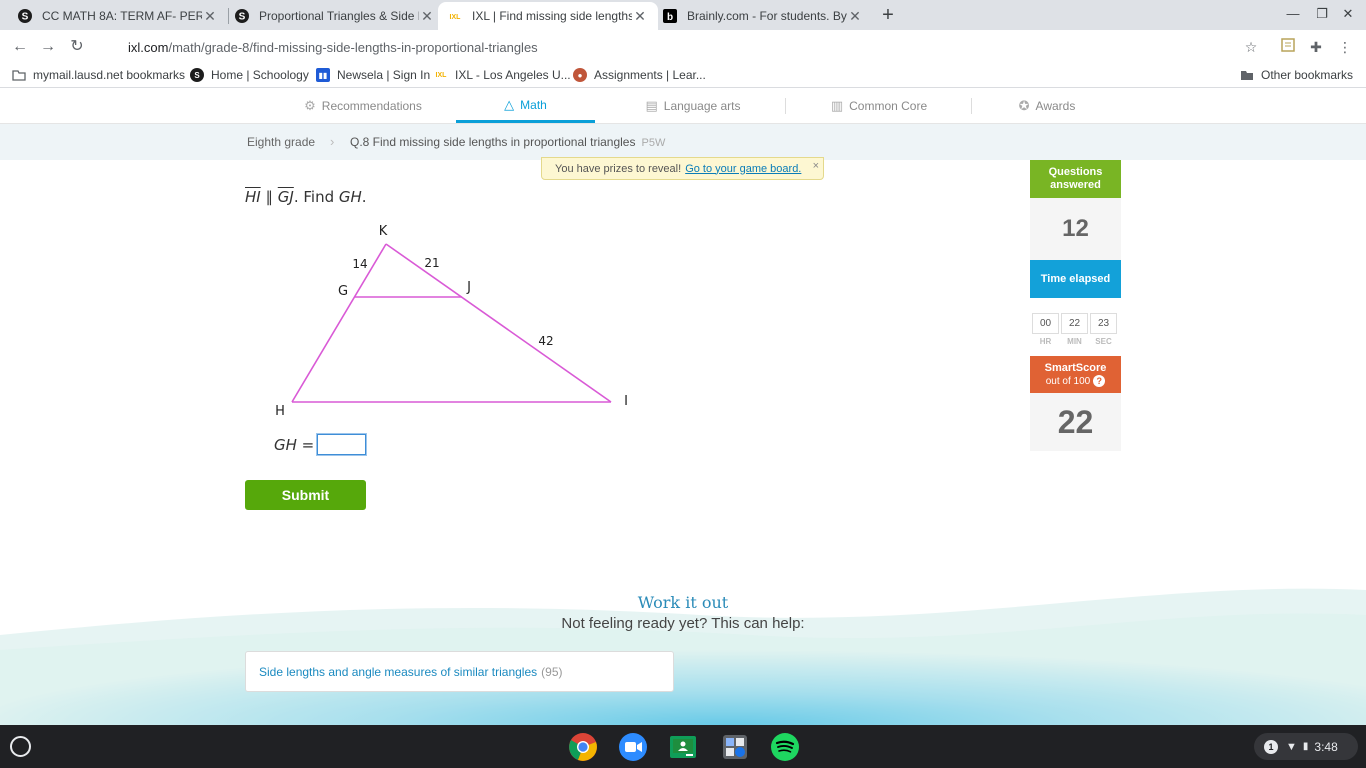  I want to click on restore-icon: ❐, so click(1322, 14).